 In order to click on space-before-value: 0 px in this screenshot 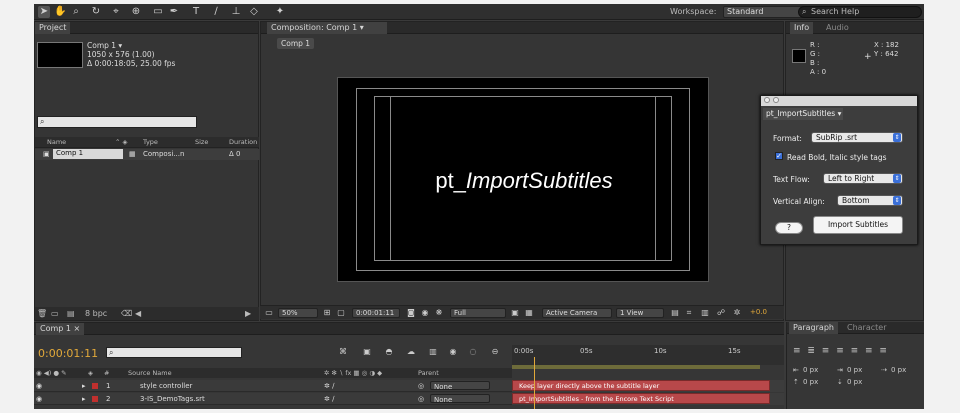, I will do `click(810, 382)`.